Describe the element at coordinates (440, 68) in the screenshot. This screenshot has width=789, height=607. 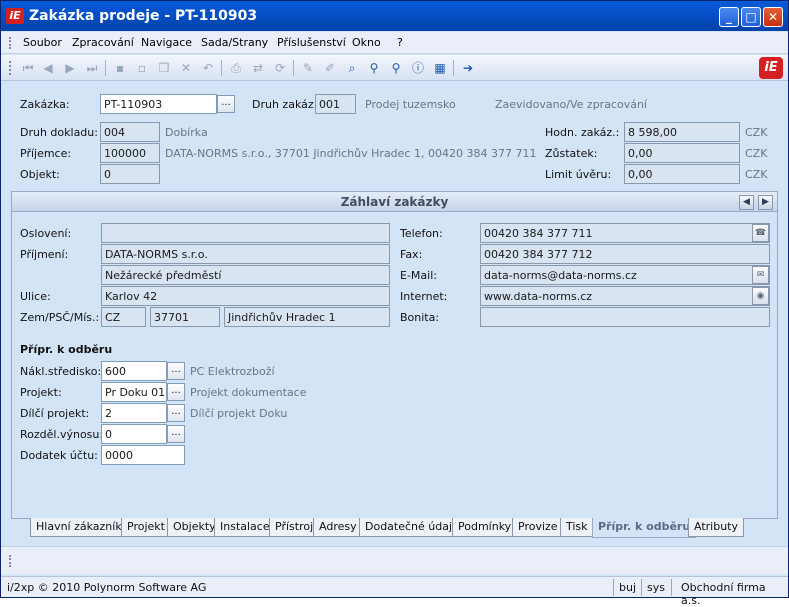
I see `grid-icon: ▦` at that location.